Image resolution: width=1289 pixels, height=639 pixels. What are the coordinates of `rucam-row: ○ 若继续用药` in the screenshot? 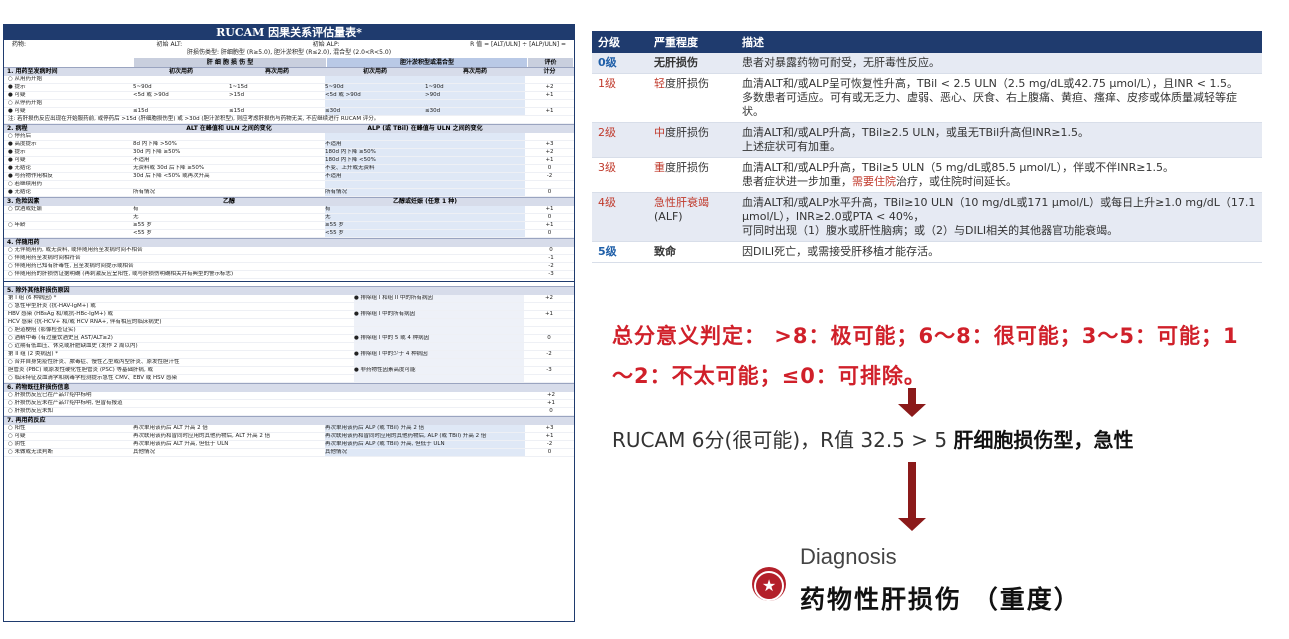 It's located at (289, 185).